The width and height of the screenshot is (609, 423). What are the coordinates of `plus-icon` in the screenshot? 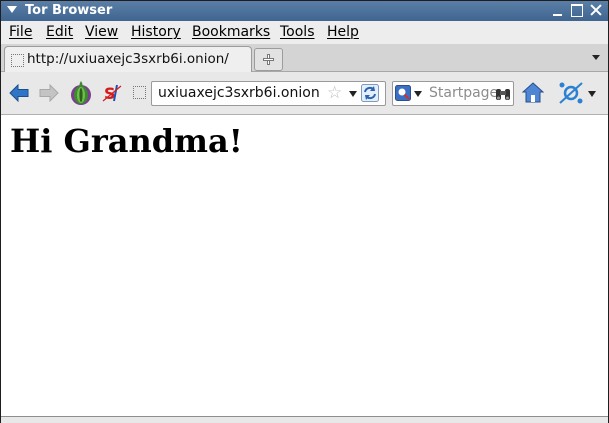 It's located at (268, 59).